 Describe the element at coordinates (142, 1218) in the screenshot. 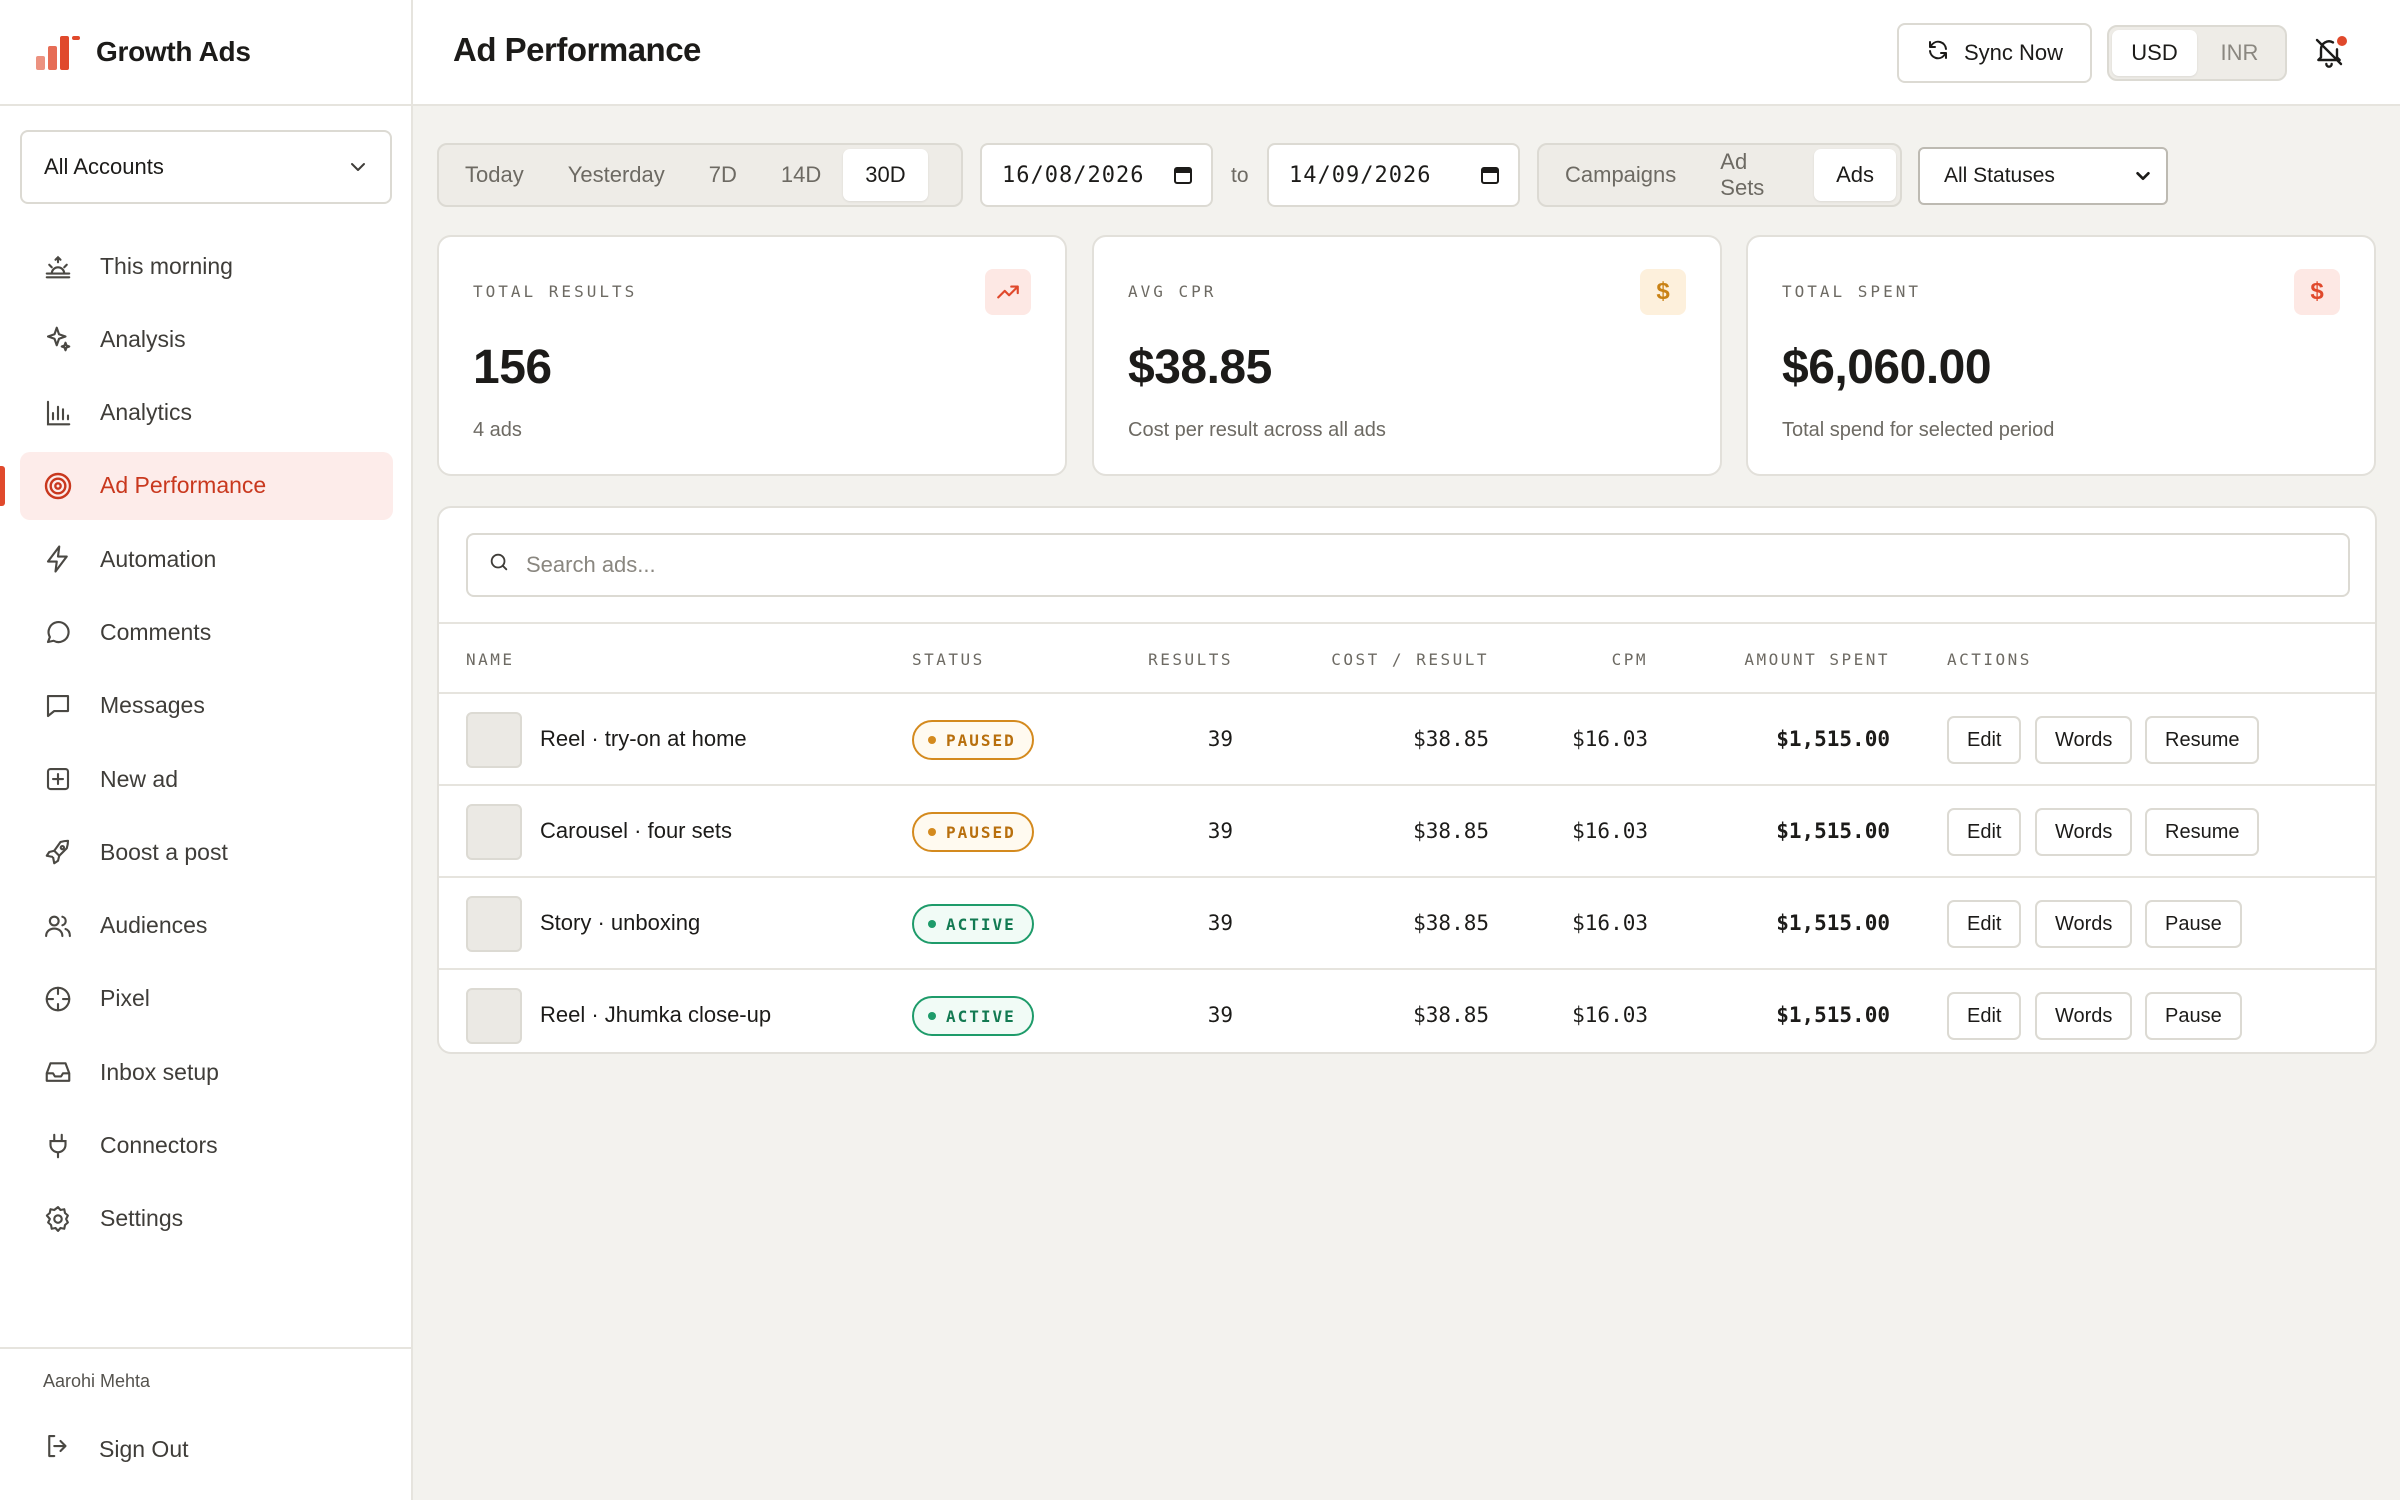

I see `sidebar-item-label: Settings` at that location.